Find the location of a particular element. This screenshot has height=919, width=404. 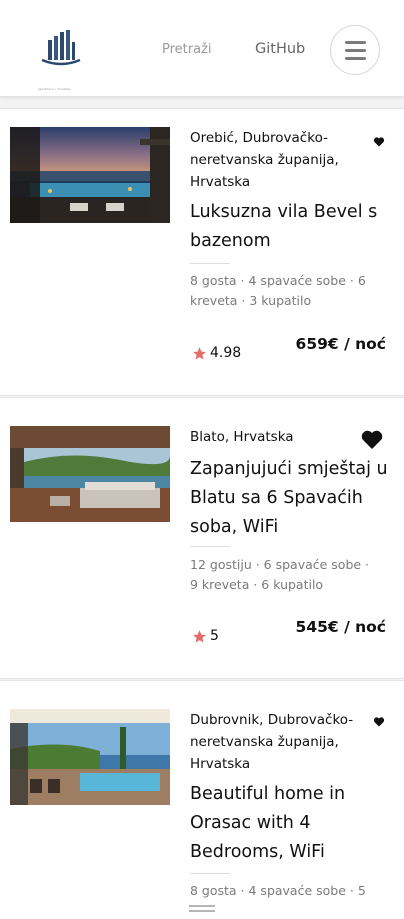

listing-price: 545€ / noć is located at coordinates (340, 627).